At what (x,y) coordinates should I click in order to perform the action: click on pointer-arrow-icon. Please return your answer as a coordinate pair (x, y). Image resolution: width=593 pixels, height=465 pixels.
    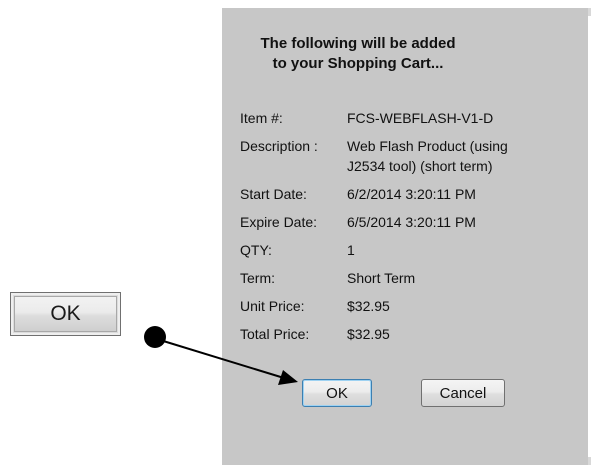
    Looking at the image, I should click on (221, 355).